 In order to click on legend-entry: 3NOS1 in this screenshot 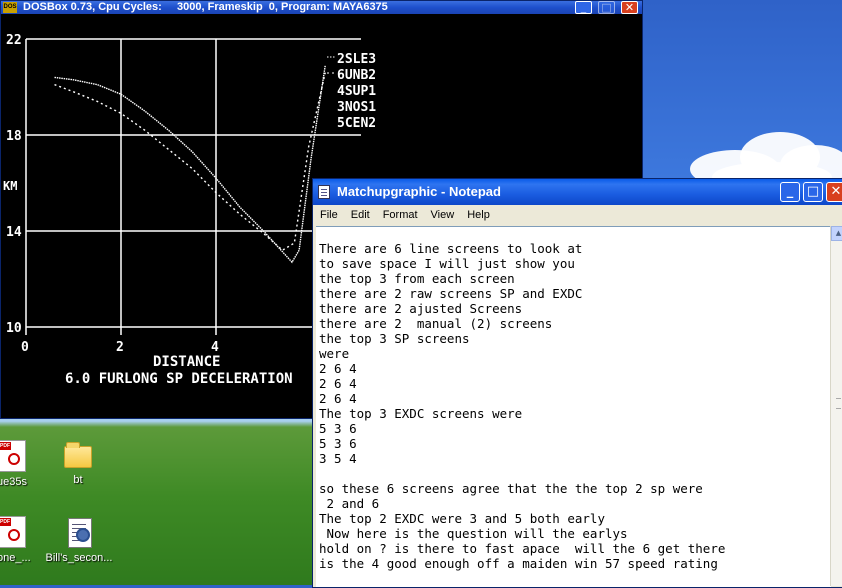, I will do `click(356, 107)`.